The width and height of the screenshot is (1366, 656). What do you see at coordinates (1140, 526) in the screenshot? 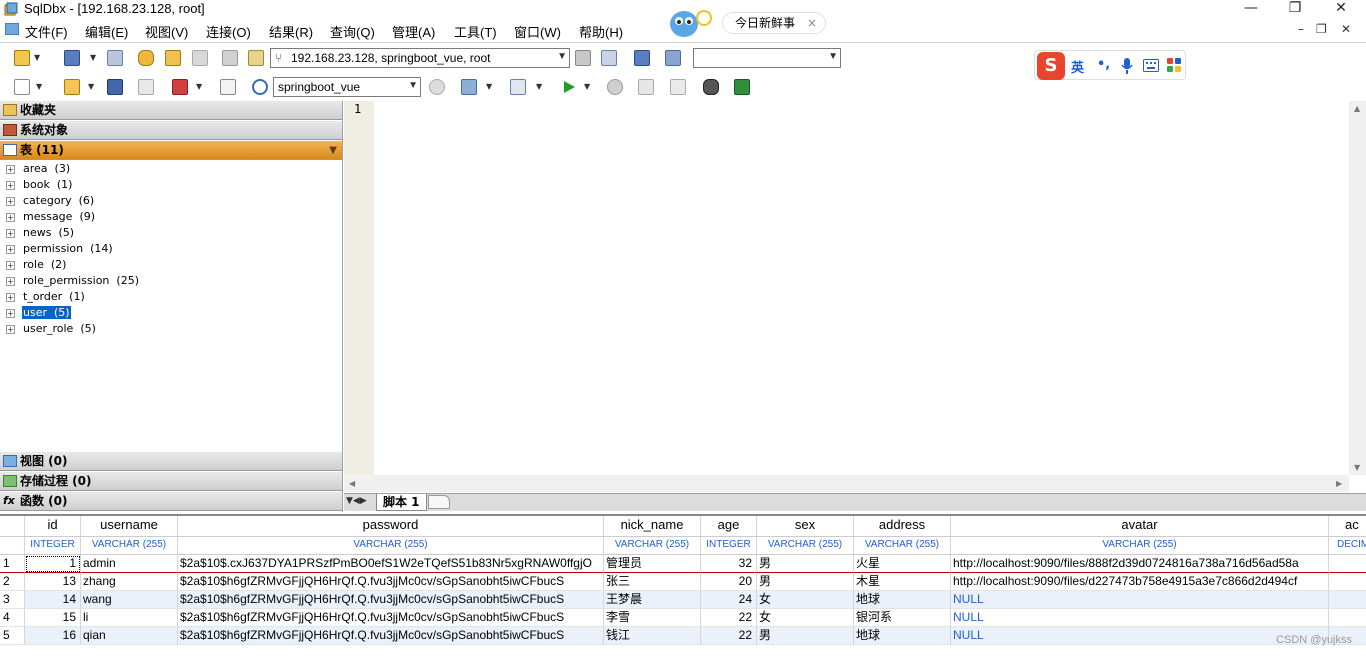
I see `column-header: avatar` at bounding box center [1140, 526].